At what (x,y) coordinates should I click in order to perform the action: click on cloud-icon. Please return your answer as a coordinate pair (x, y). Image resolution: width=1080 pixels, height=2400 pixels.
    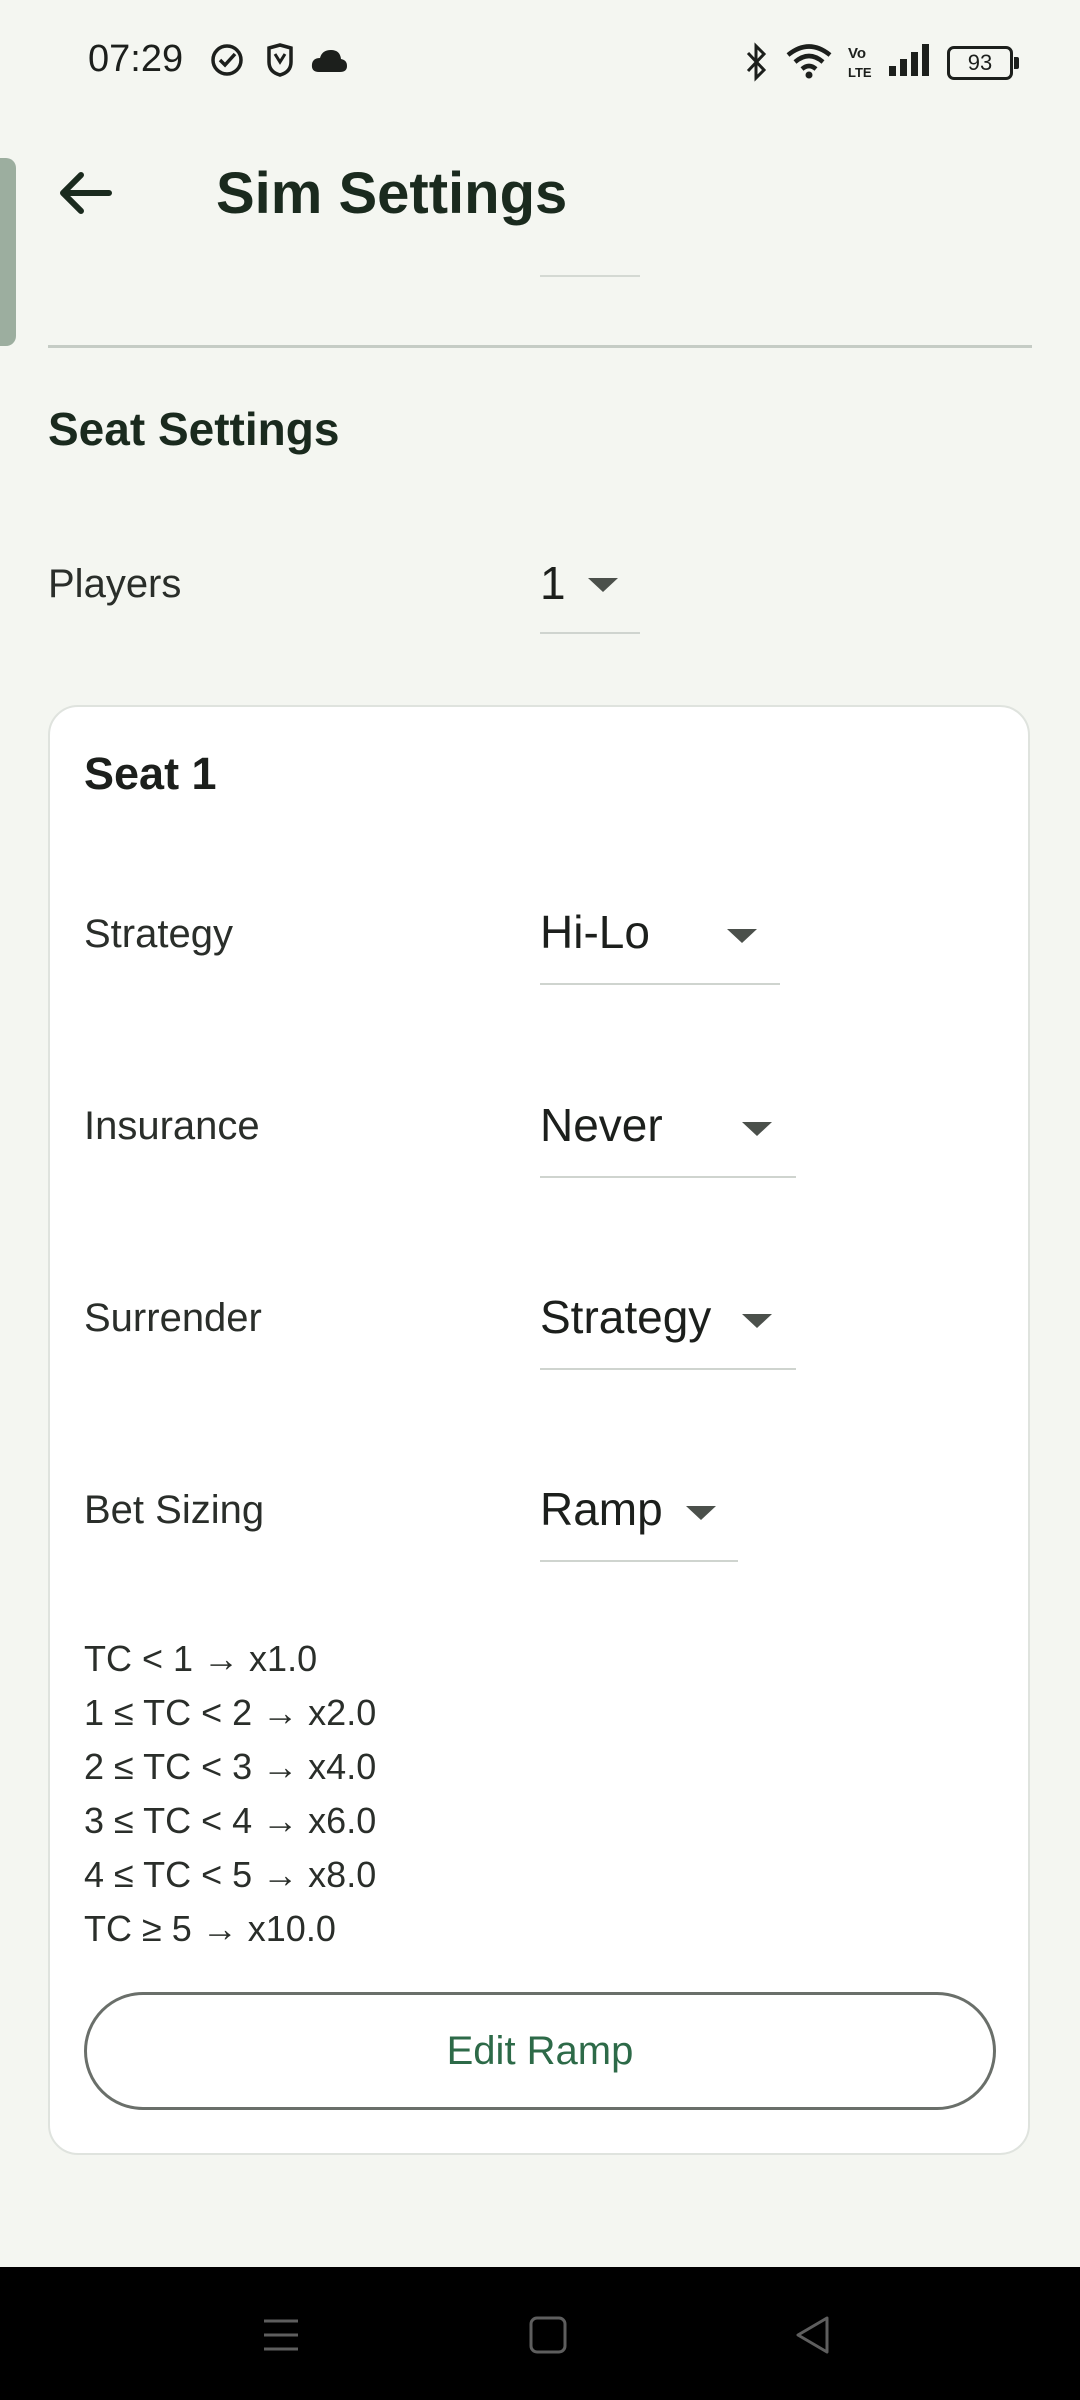
    Looking at the image, I should click on (329, 61).